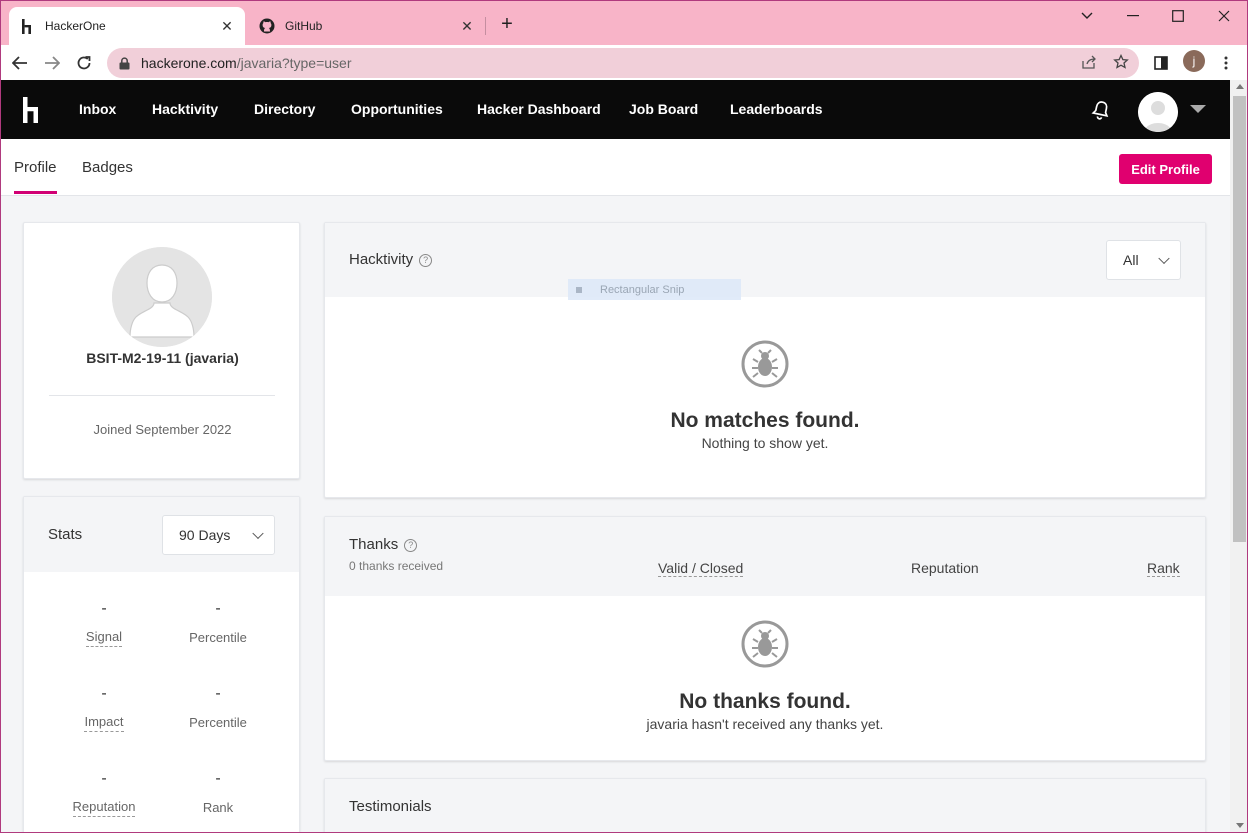 This screenshot has width=1248, height=833. I want to click on forward-icon, so click(52, 63).